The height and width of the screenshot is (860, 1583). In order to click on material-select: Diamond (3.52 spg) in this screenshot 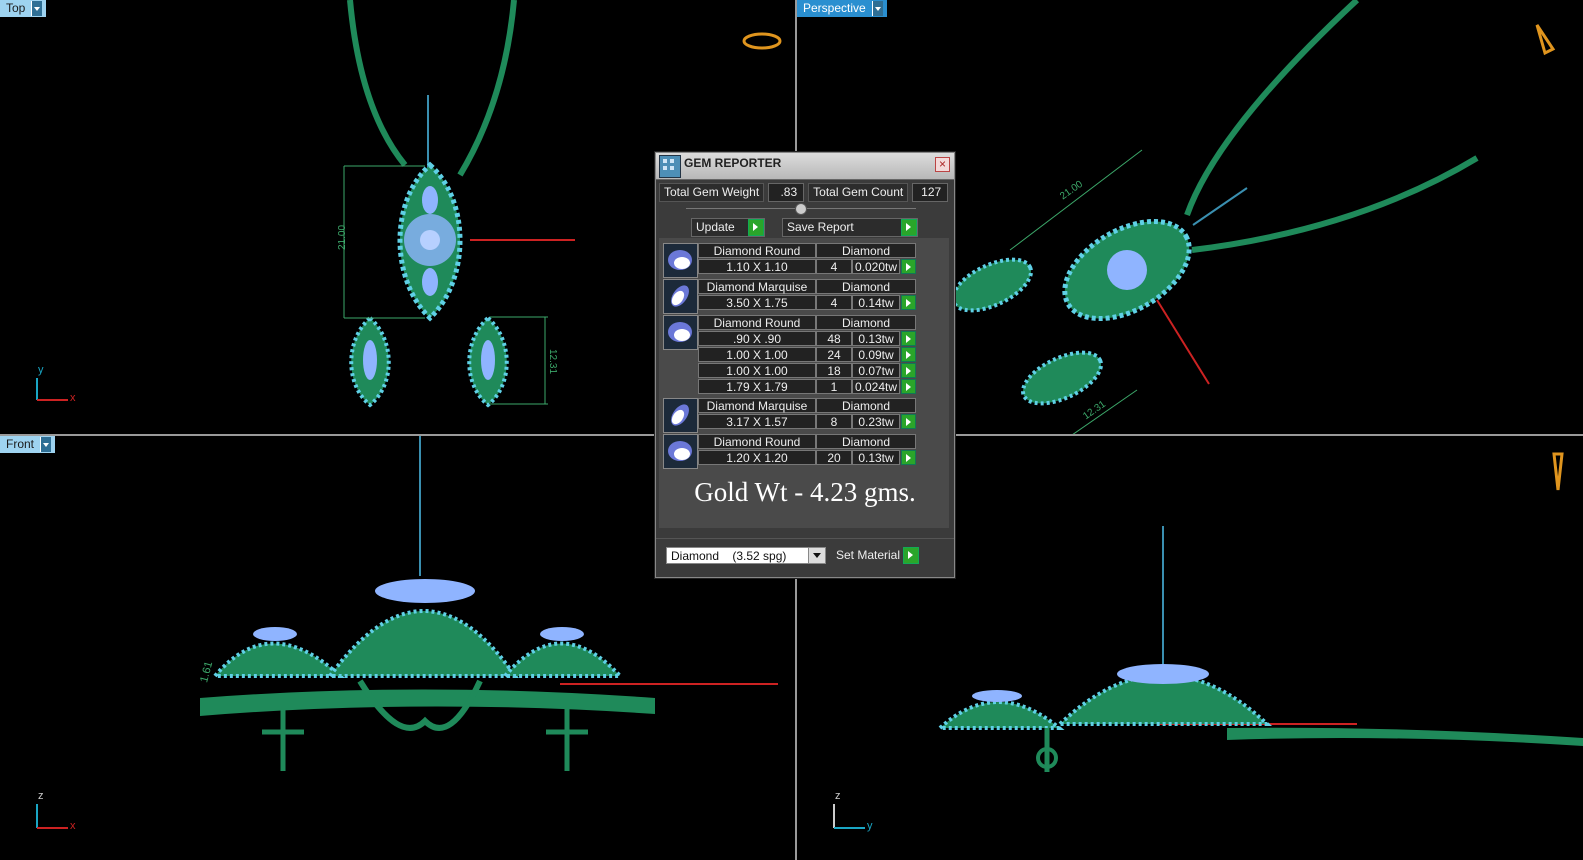, I will do `click(746, 555)`.